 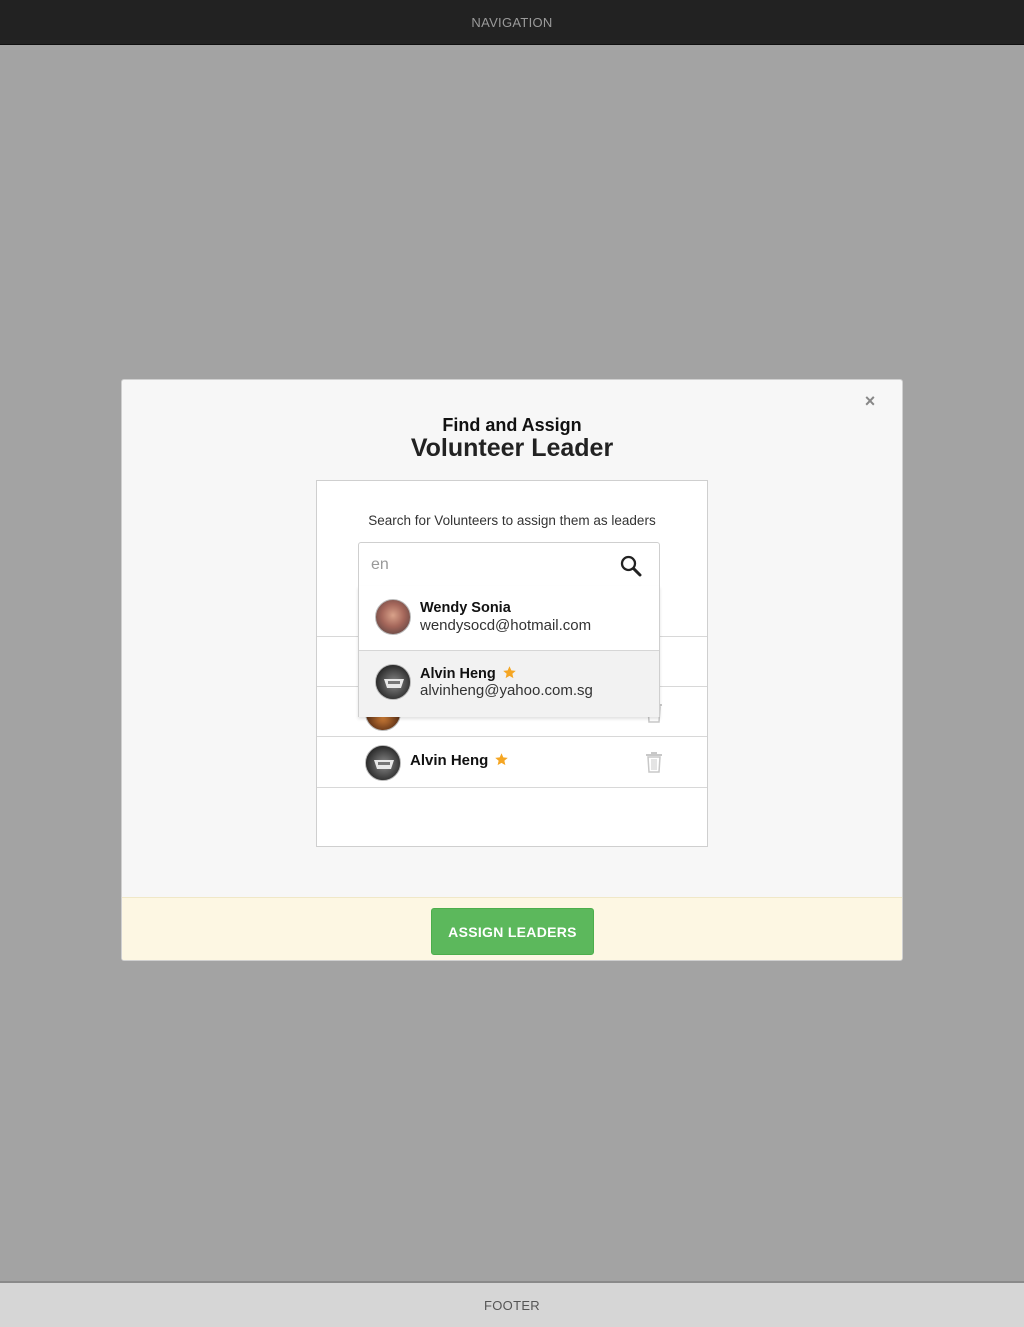 What do you see at coordinates (512, 448) in the screenshot?
I see `modal-title-large: Volunteer Leader` at bounding box center [512, 448].